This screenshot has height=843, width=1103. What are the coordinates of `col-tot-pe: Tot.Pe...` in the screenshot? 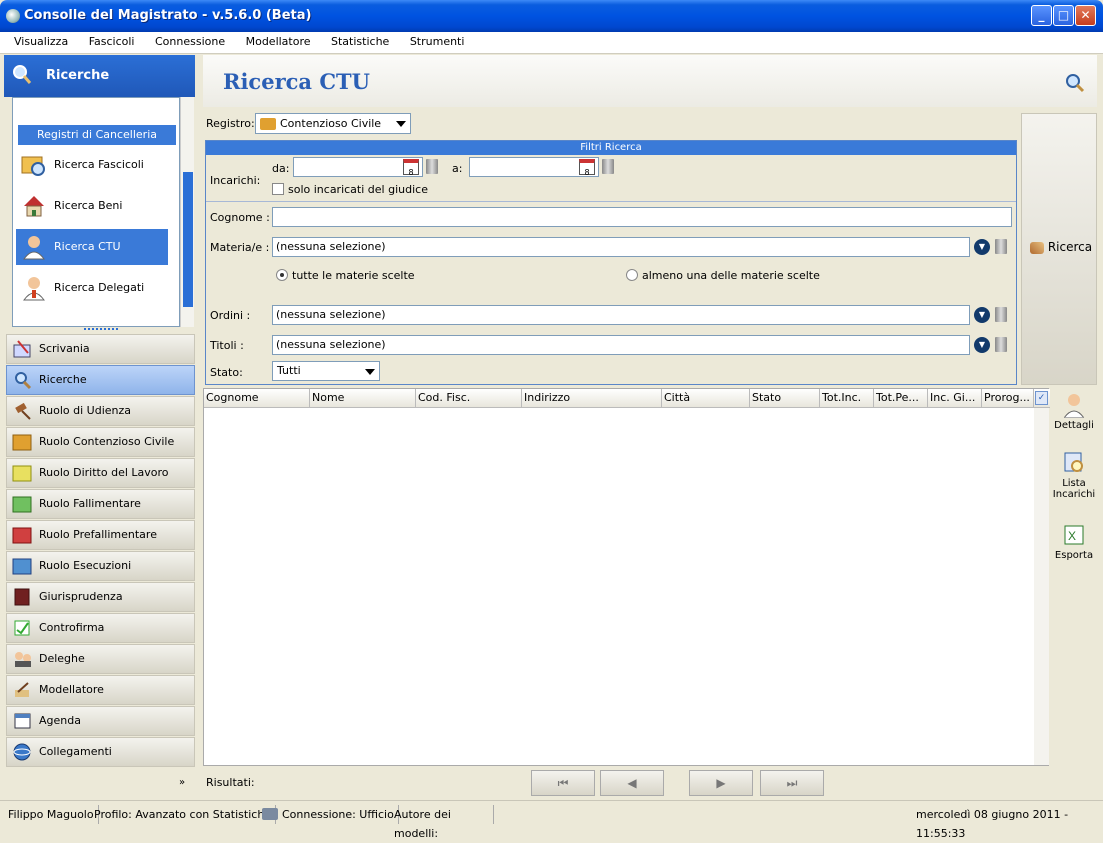 It's located at (901, 398).